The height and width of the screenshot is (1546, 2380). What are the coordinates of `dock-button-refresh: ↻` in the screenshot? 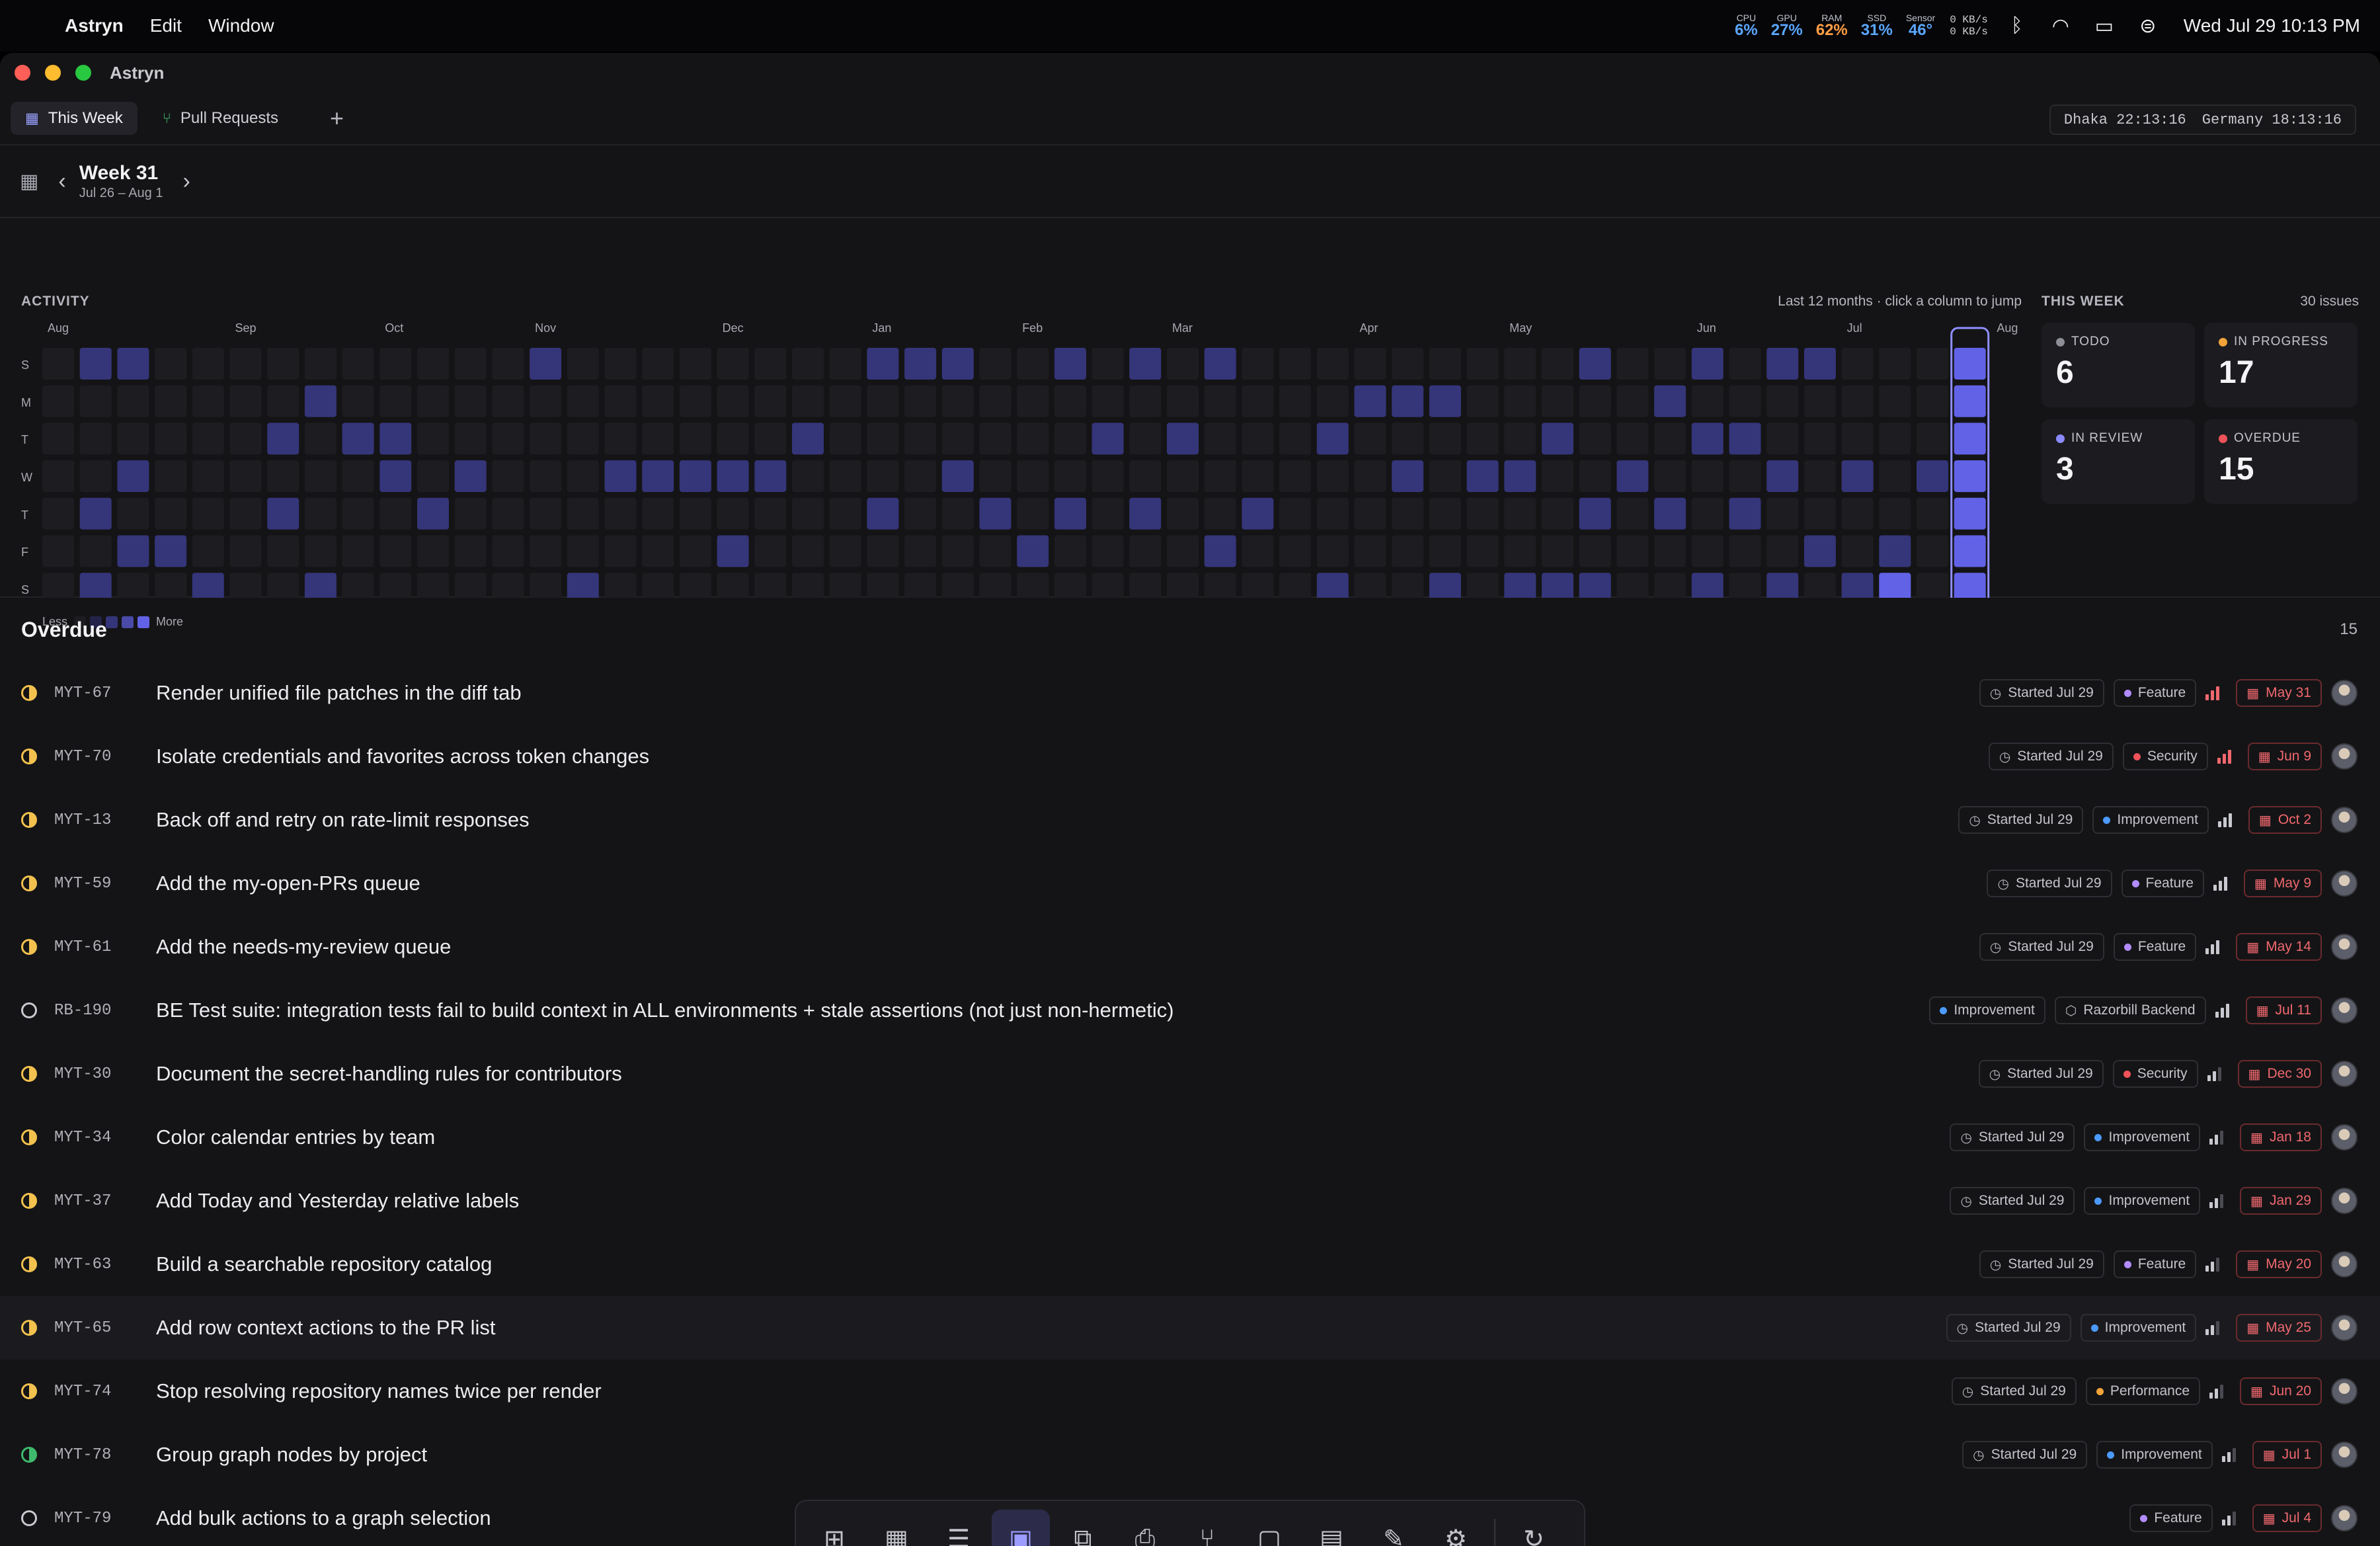 It's located at (1534, 1528).